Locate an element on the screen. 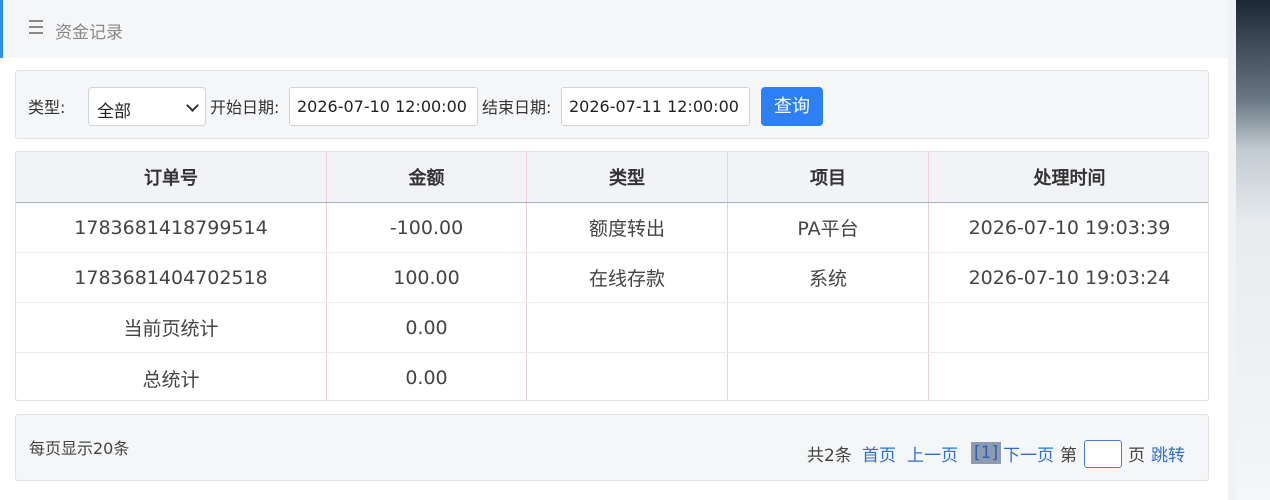 This screenshot has width=1270, height=500. query-button: 查询 is located at coordinates (792, 106).